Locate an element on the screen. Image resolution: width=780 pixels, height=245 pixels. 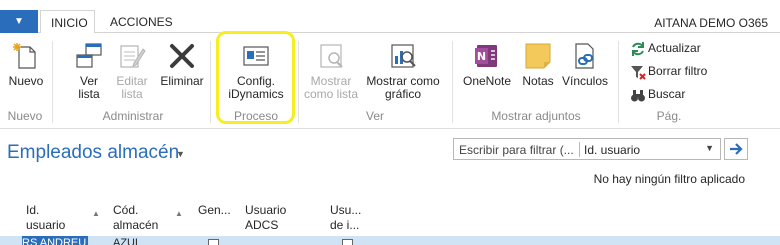
mostrar-lista-label-2: como lista is located at coordinates (331, 94).